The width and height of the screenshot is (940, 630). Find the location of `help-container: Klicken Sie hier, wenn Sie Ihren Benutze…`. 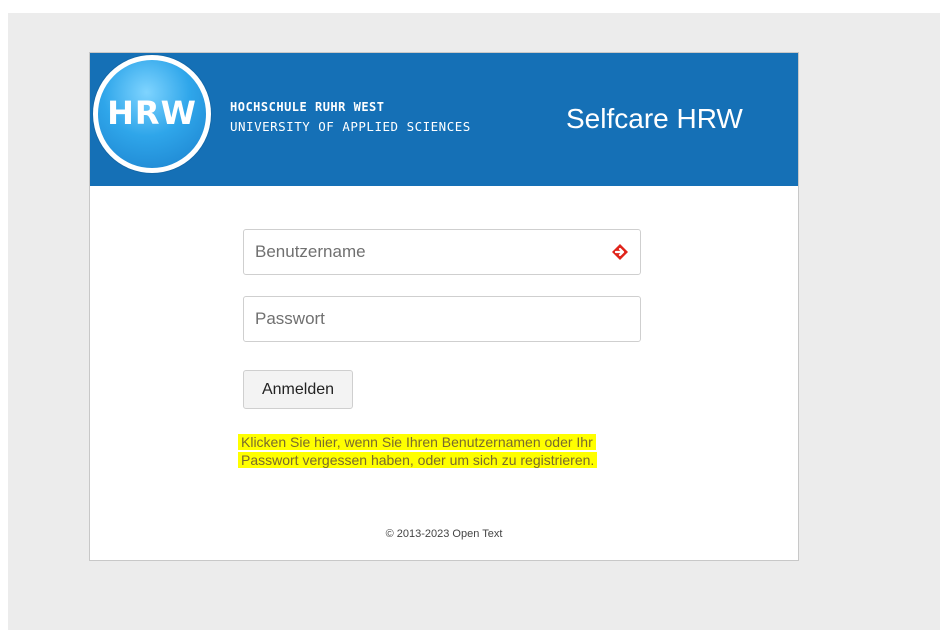

help-container: Klicken Sie hier, wenn Sie Ihren Benutze… is located at coordinates (443, 452).